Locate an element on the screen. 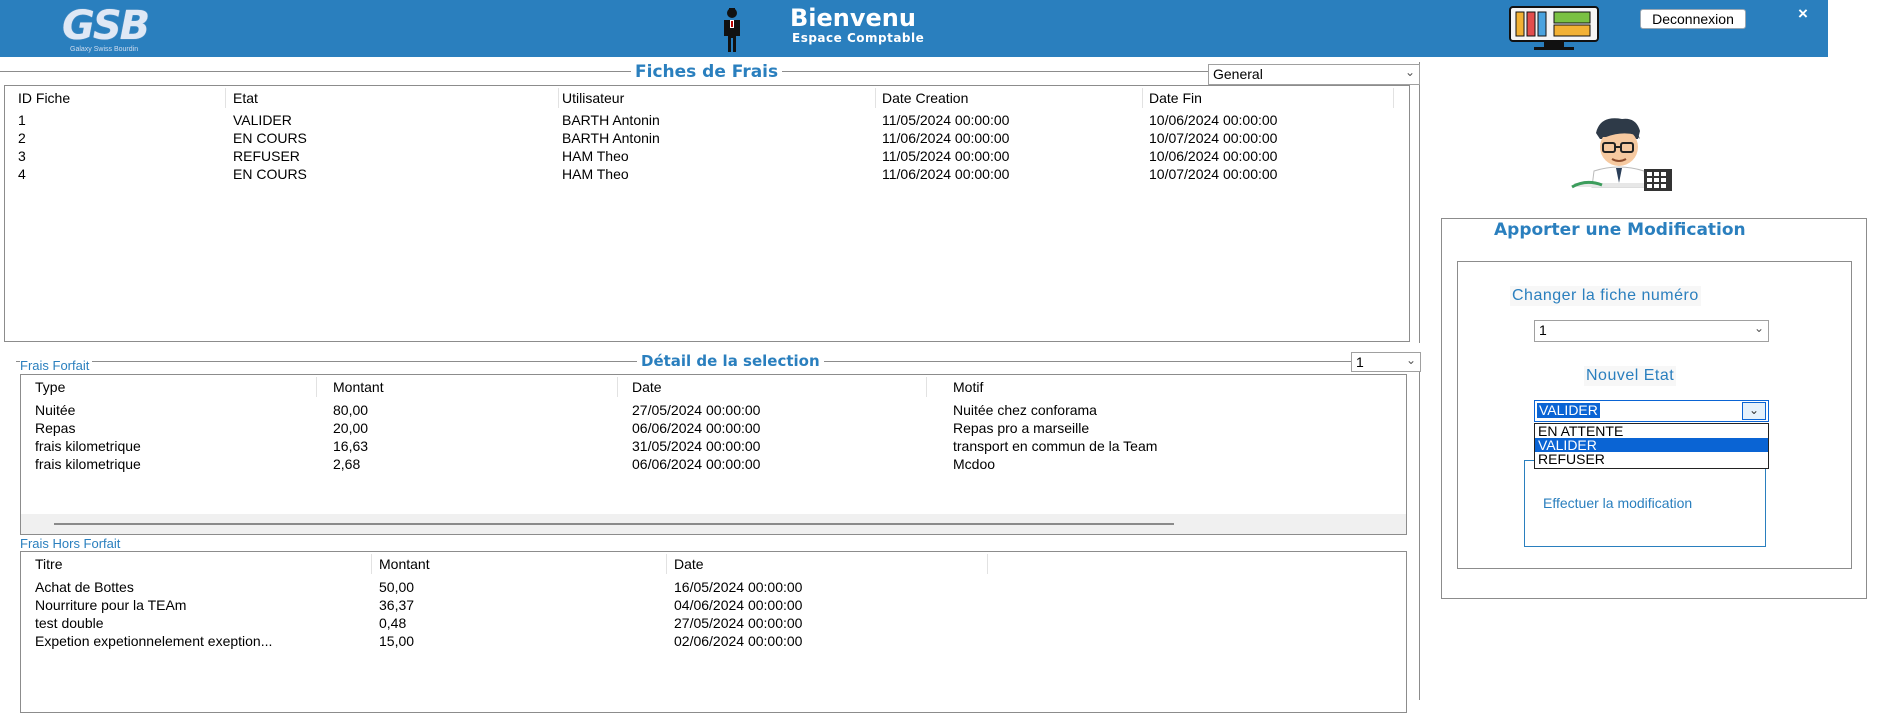 The width and height of the screenshot is (1900, 713). cell-titre: Nourriture pour la TEAm is located at coordinates (111, 605).